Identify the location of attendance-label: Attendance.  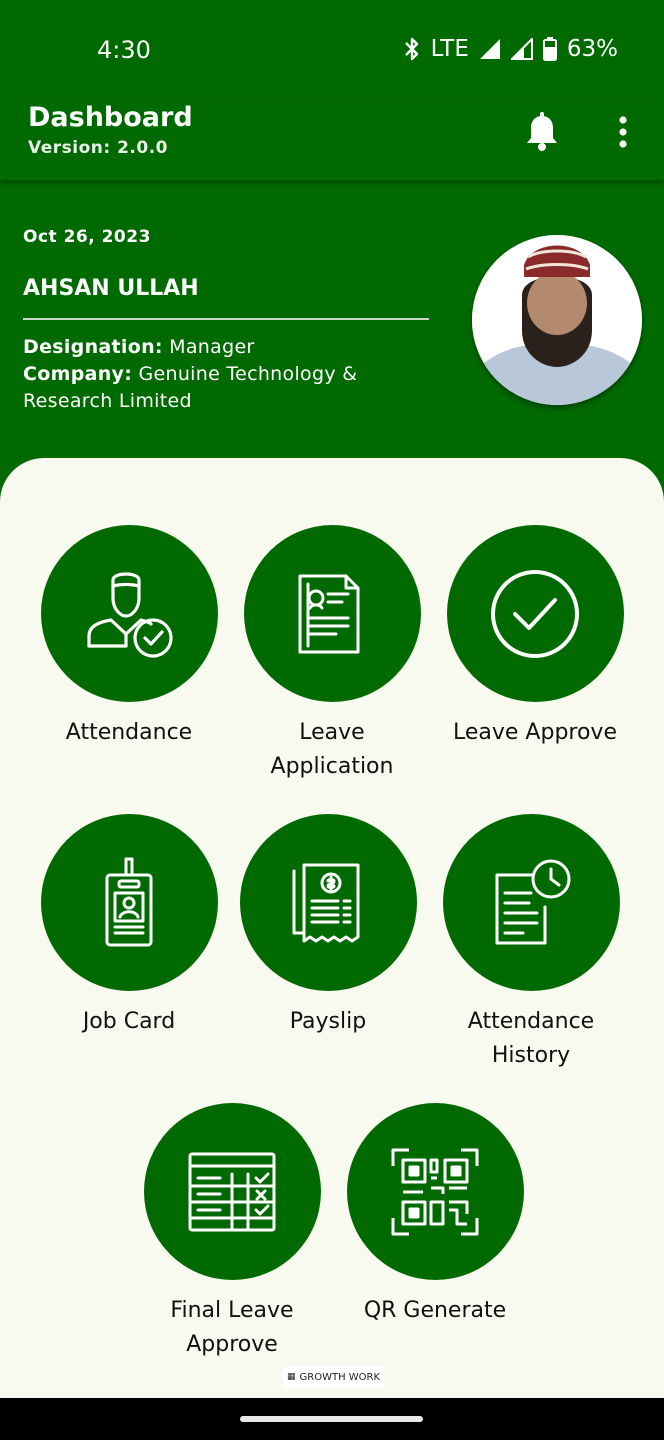
(129, 732).